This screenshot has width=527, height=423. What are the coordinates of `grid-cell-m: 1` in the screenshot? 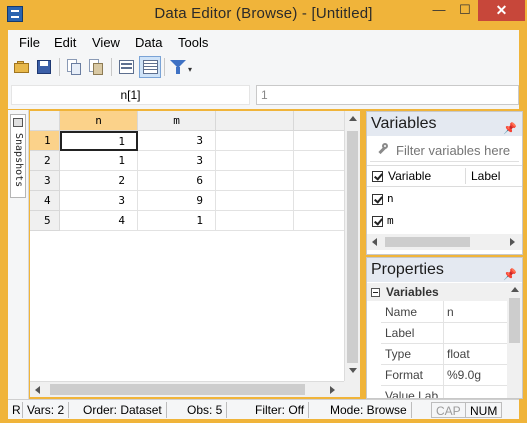 It's located at (177, 221).